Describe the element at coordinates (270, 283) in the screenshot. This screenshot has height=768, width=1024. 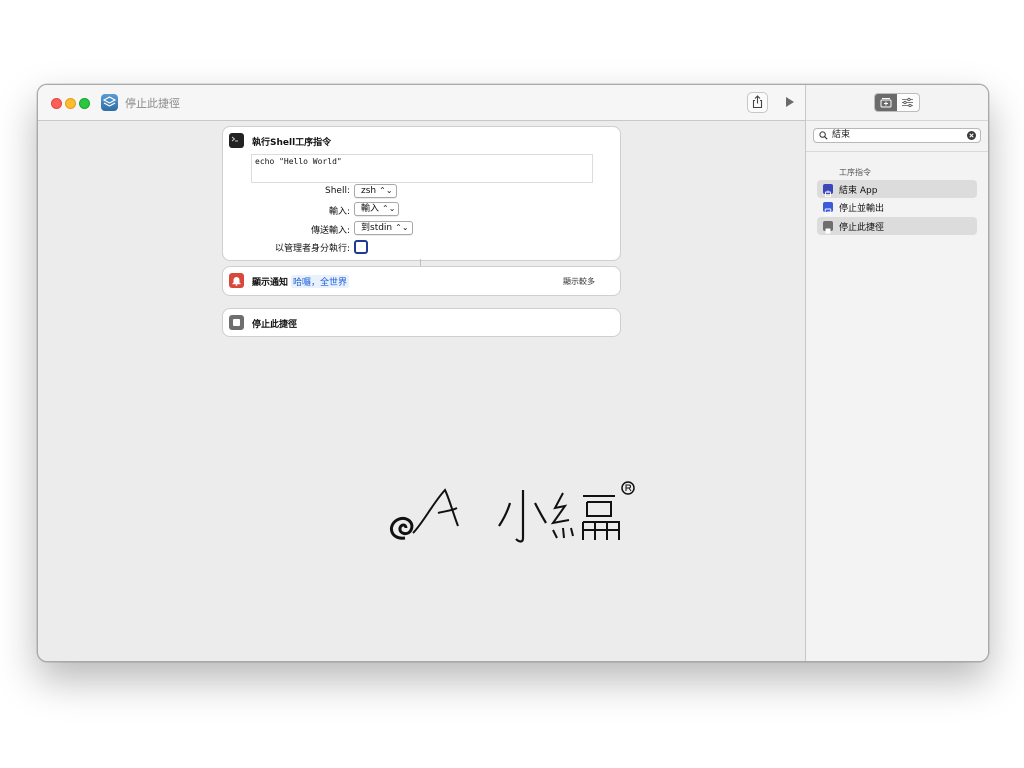
I see `notification-title: 顯示通知` at that location.